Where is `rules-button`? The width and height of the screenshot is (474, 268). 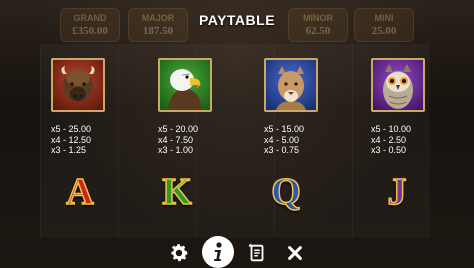
rules-button is located at coordinates (257, 253).